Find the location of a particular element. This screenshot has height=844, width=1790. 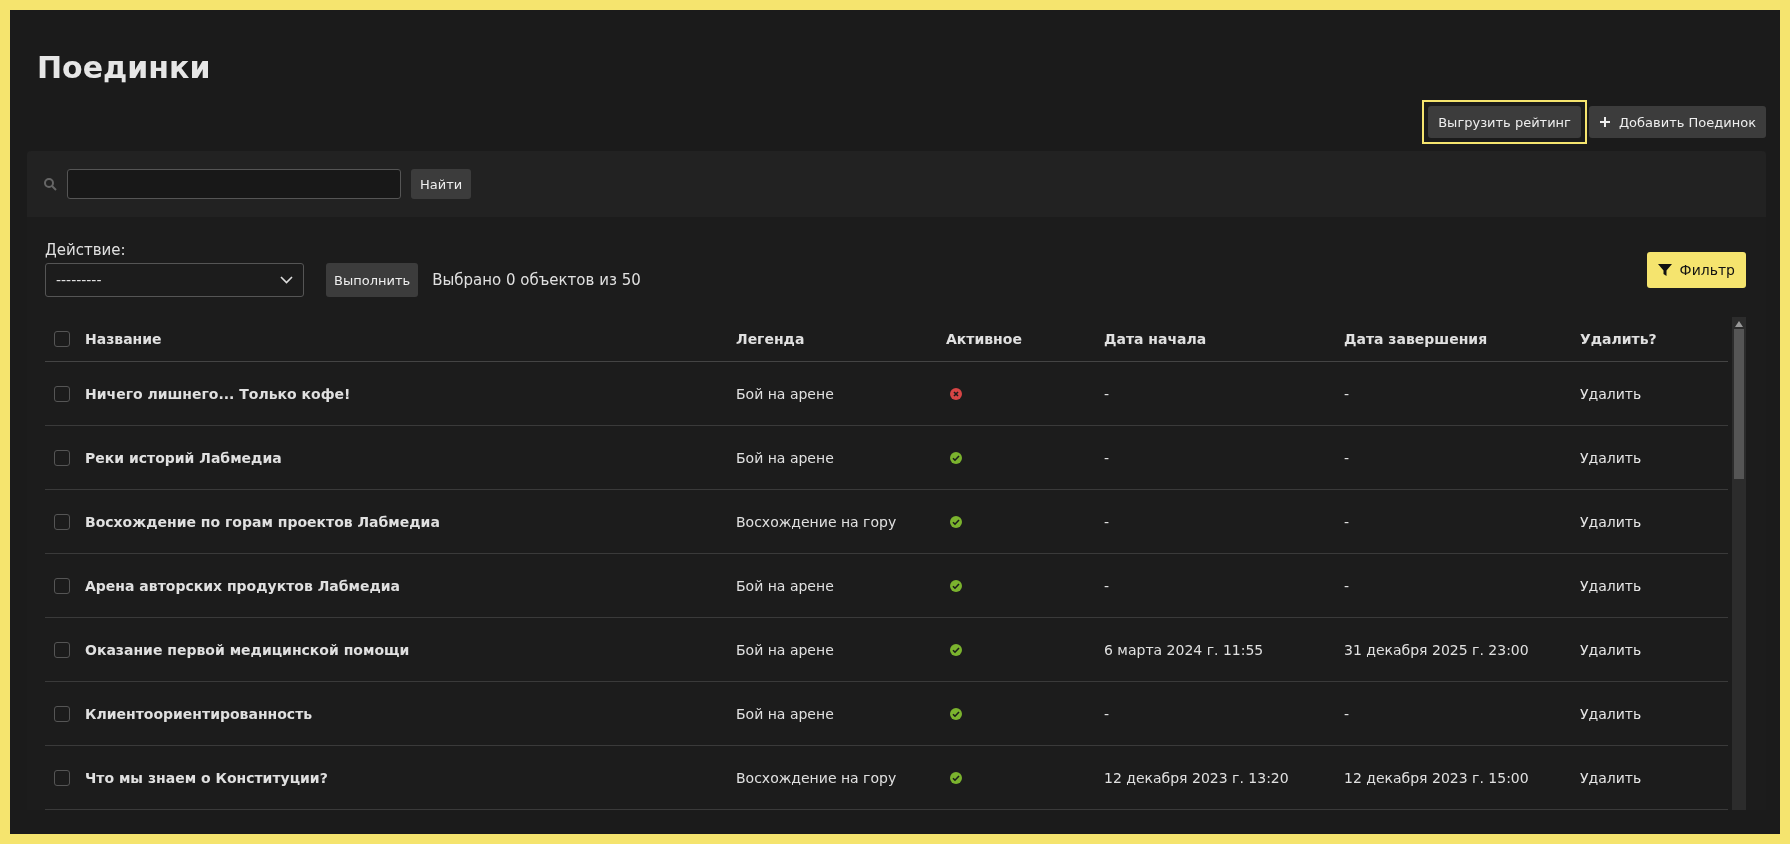

run-button: Выполнить is located at coordinates (372, 280).